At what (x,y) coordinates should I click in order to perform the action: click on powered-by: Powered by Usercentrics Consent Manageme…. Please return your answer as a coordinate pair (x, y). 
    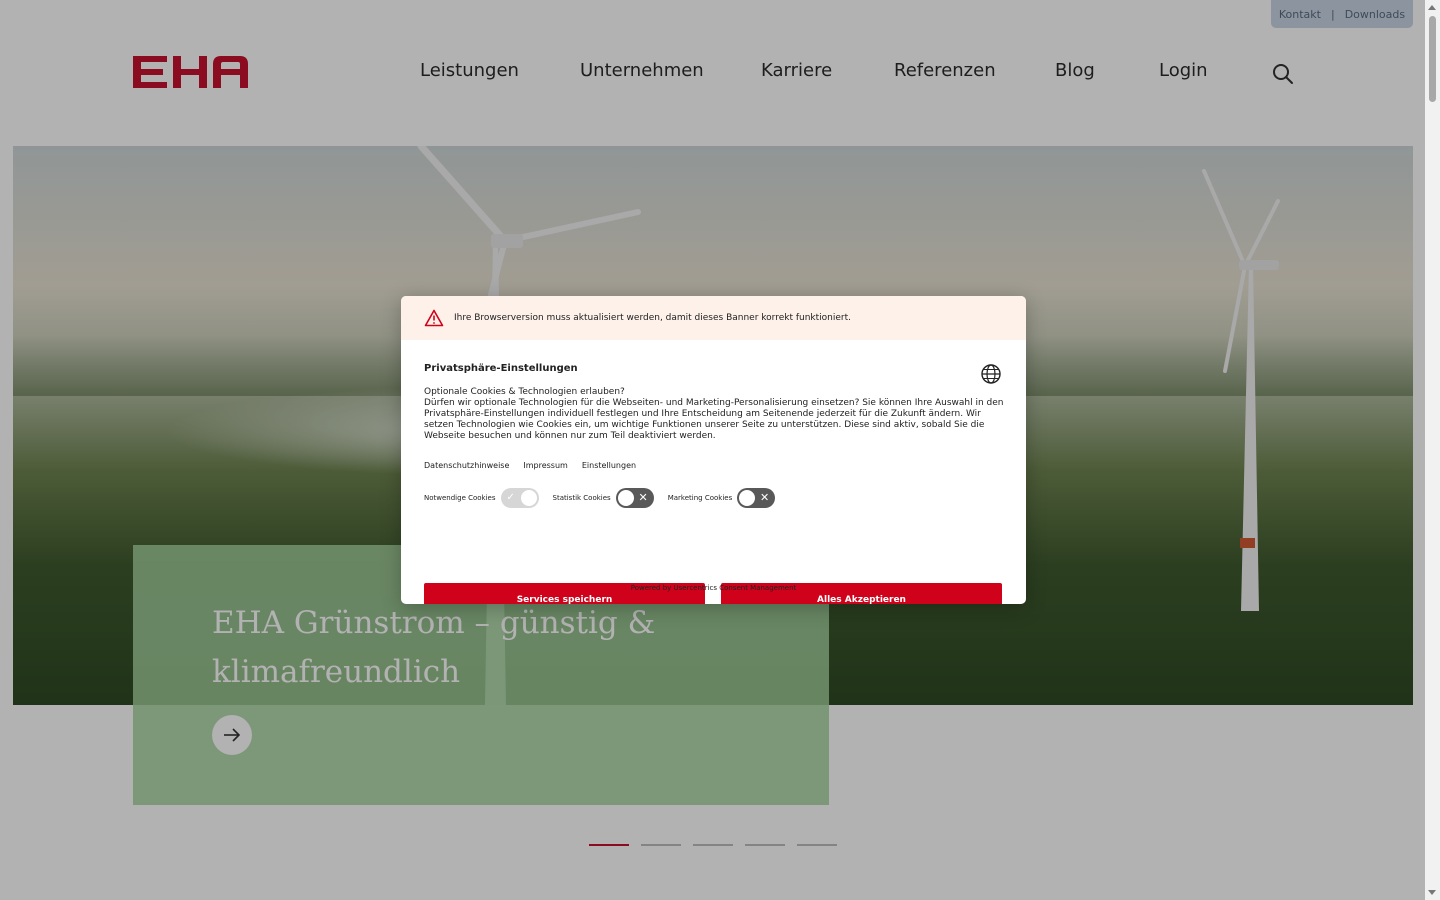
    Looking at the image, I should click on (713, 588).